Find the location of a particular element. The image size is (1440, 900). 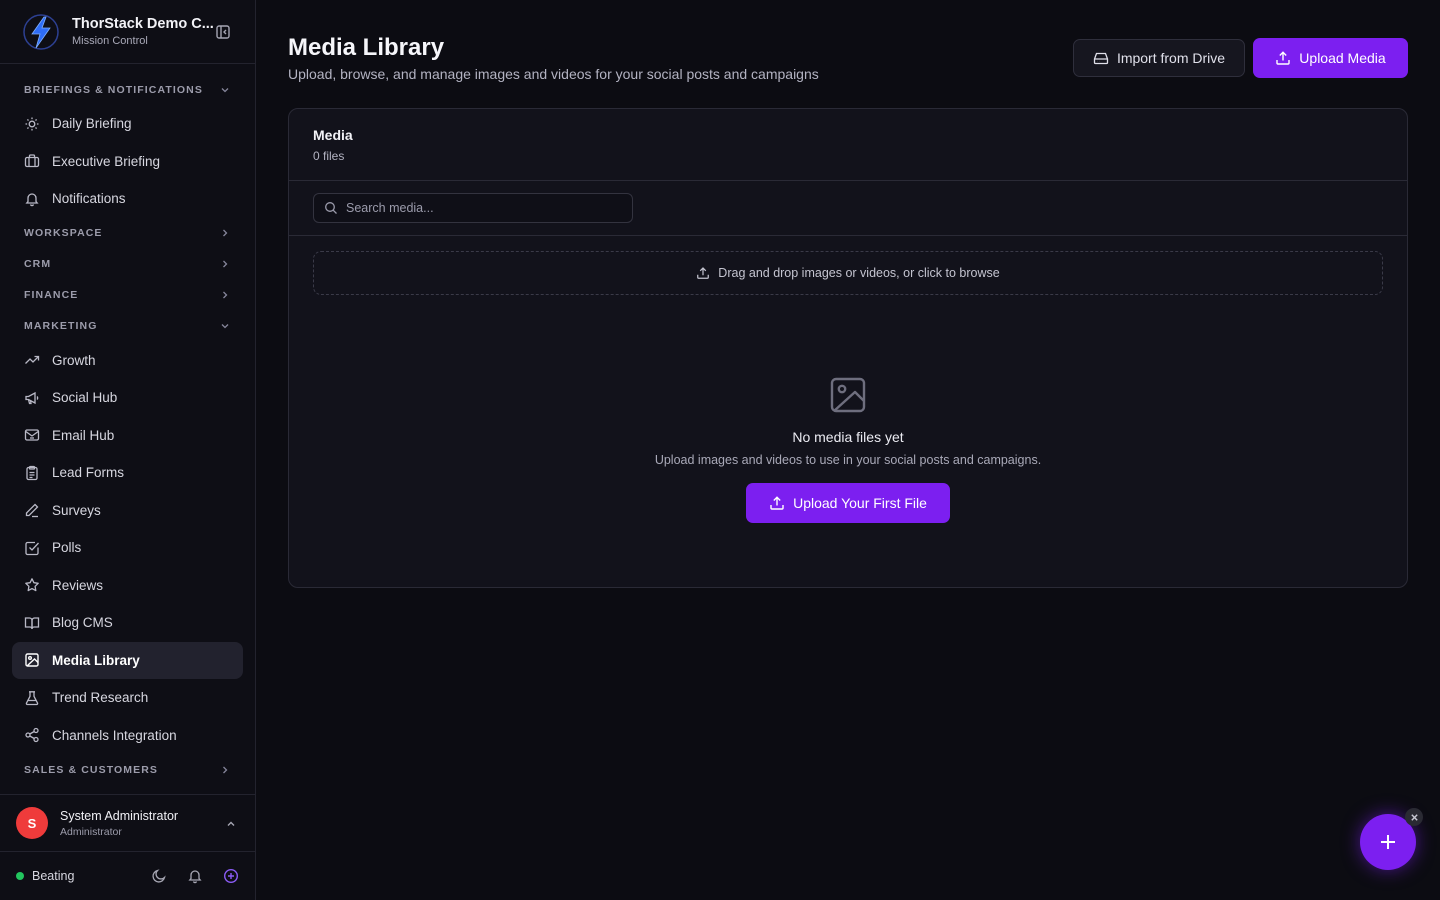

section-finance: FINANCE is located at coordinates (127, 295).